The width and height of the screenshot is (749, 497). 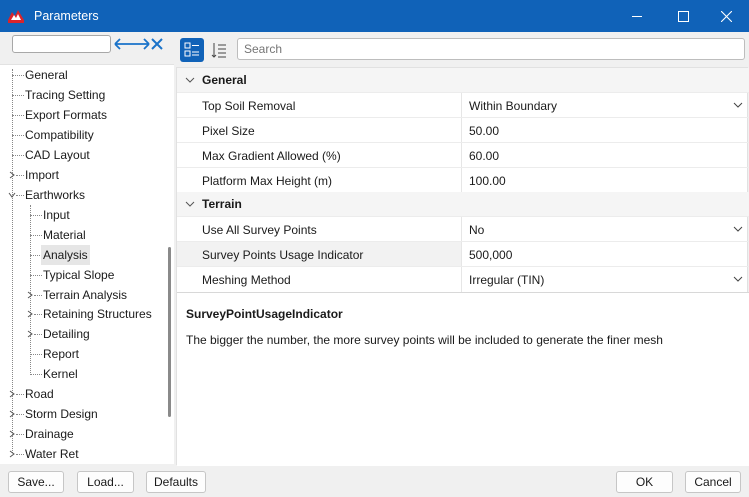 What do you see at coordinates (157, 44) in the screenshot?
I see `clear-search-icon` at bounding box center [157, 44].